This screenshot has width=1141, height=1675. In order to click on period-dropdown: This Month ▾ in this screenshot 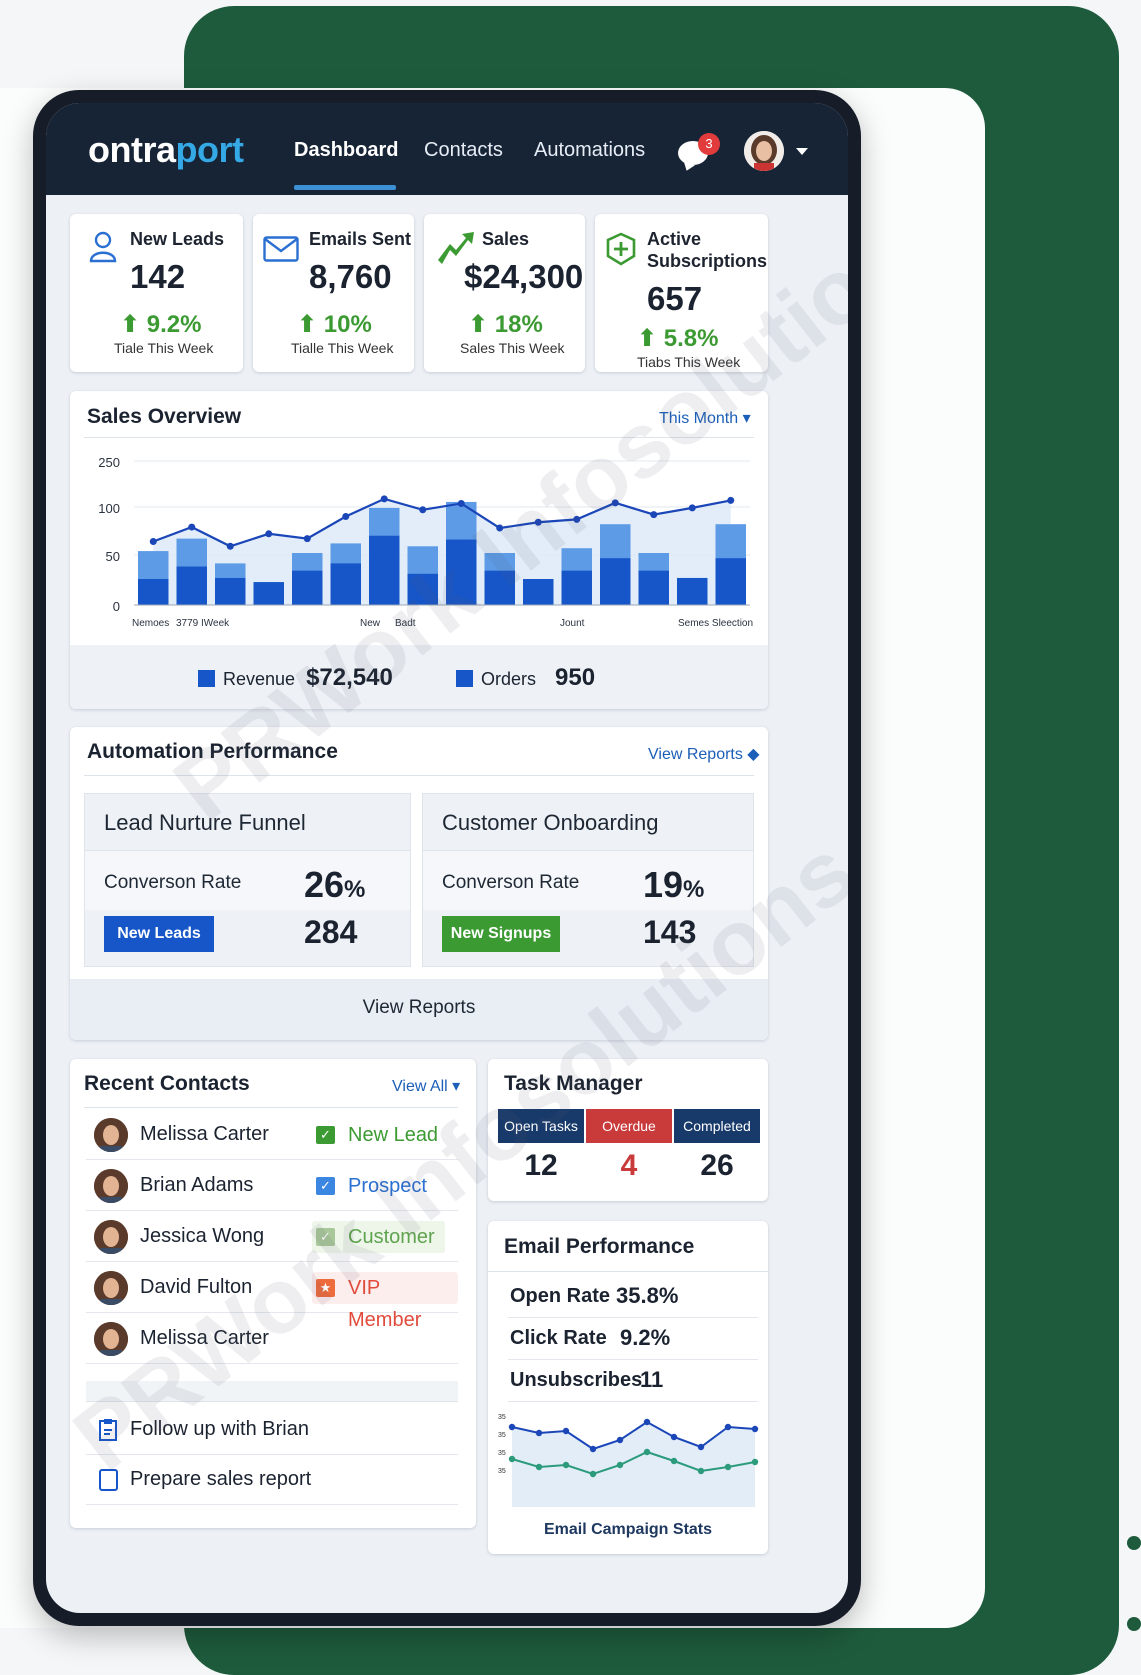, I will do `click(705, 418)`.